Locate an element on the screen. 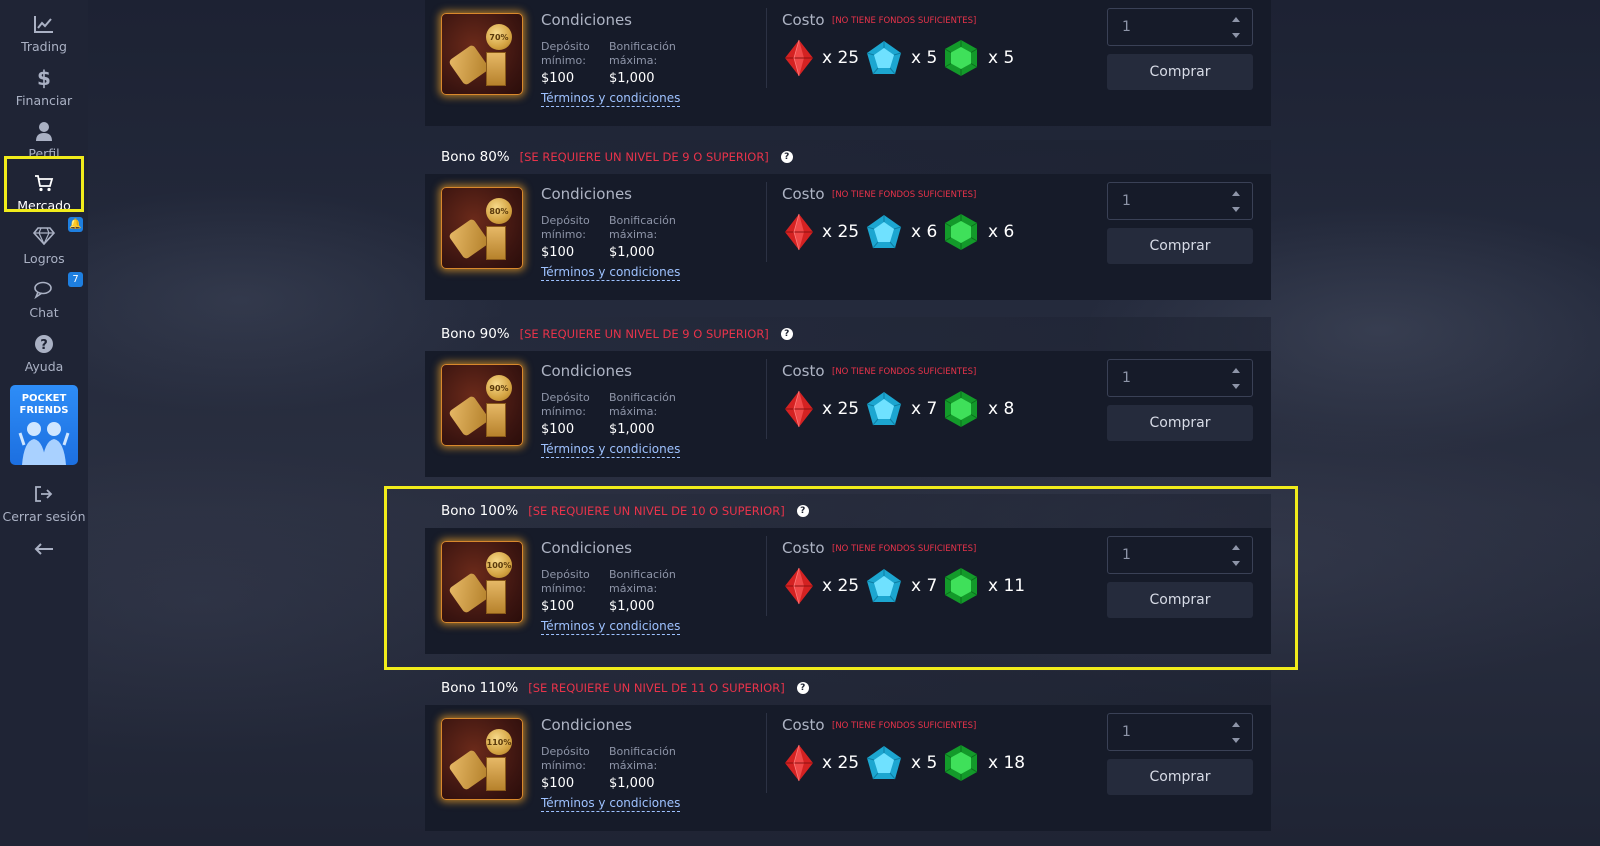  achievements-badge: 🔔 is located at coordinates (75, 224).